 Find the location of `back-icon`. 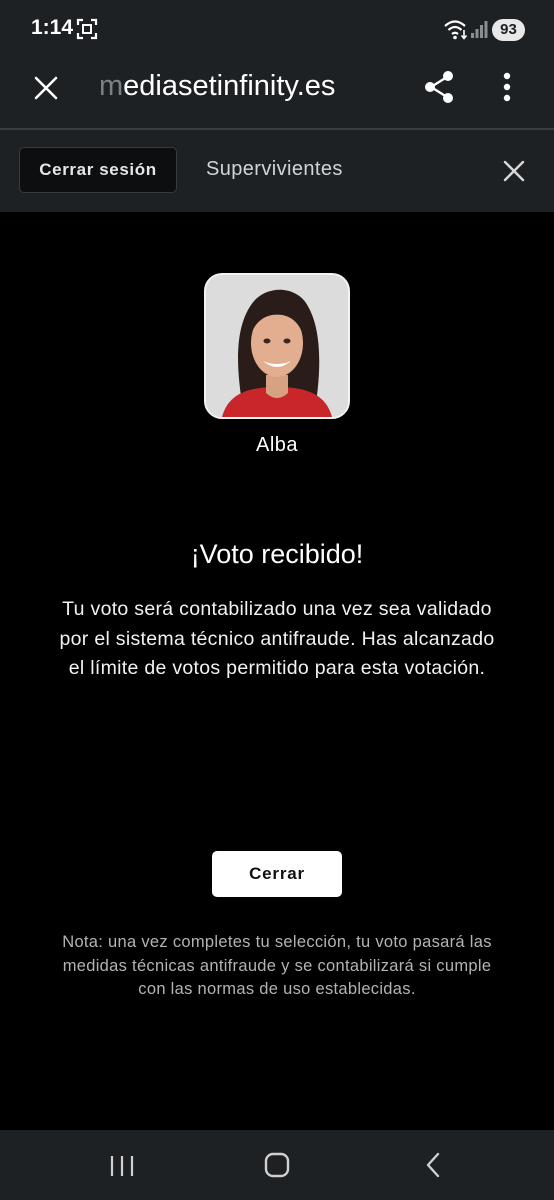

back-icon is located at coordinates (433, 1165).